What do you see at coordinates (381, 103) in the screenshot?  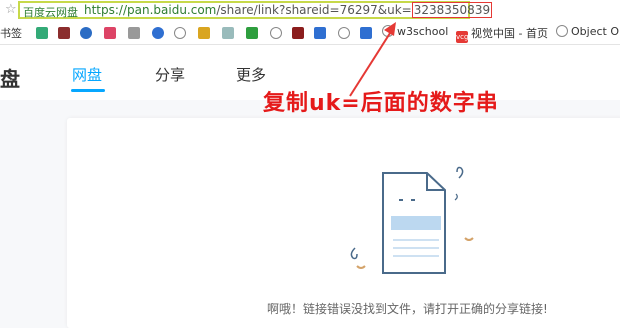 I see `annotation-text: 复制uk=后面的数字串` at bounding box center [381, 103].